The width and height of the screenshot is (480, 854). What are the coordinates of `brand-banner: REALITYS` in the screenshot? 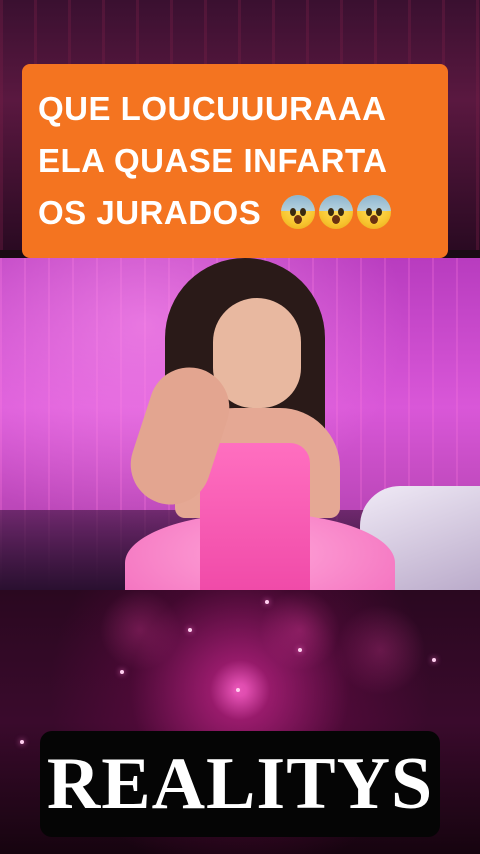 It's located at (240, 784).